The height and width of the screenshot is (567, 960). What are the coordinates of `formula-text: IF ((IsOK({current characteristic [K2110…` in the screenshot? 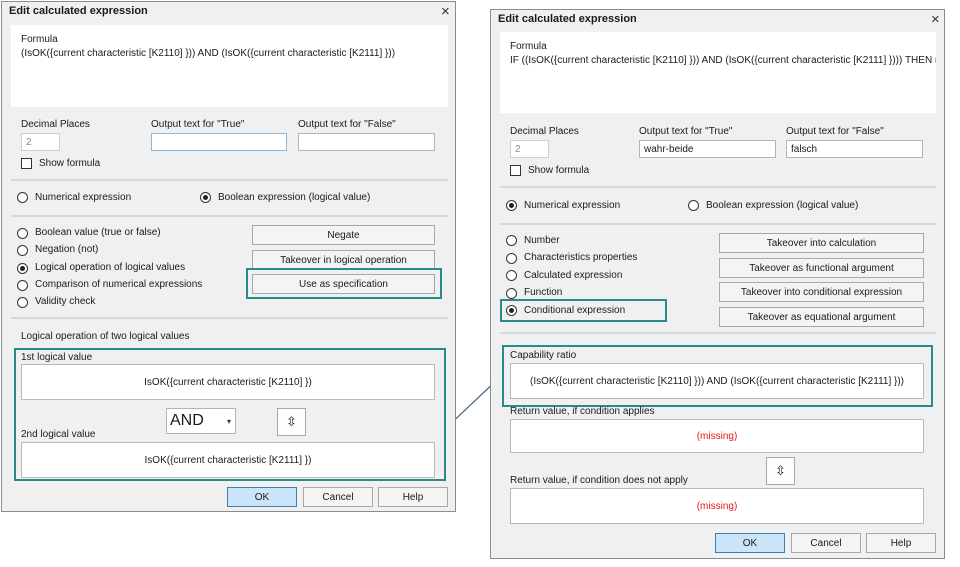 It's located at (723, 60).